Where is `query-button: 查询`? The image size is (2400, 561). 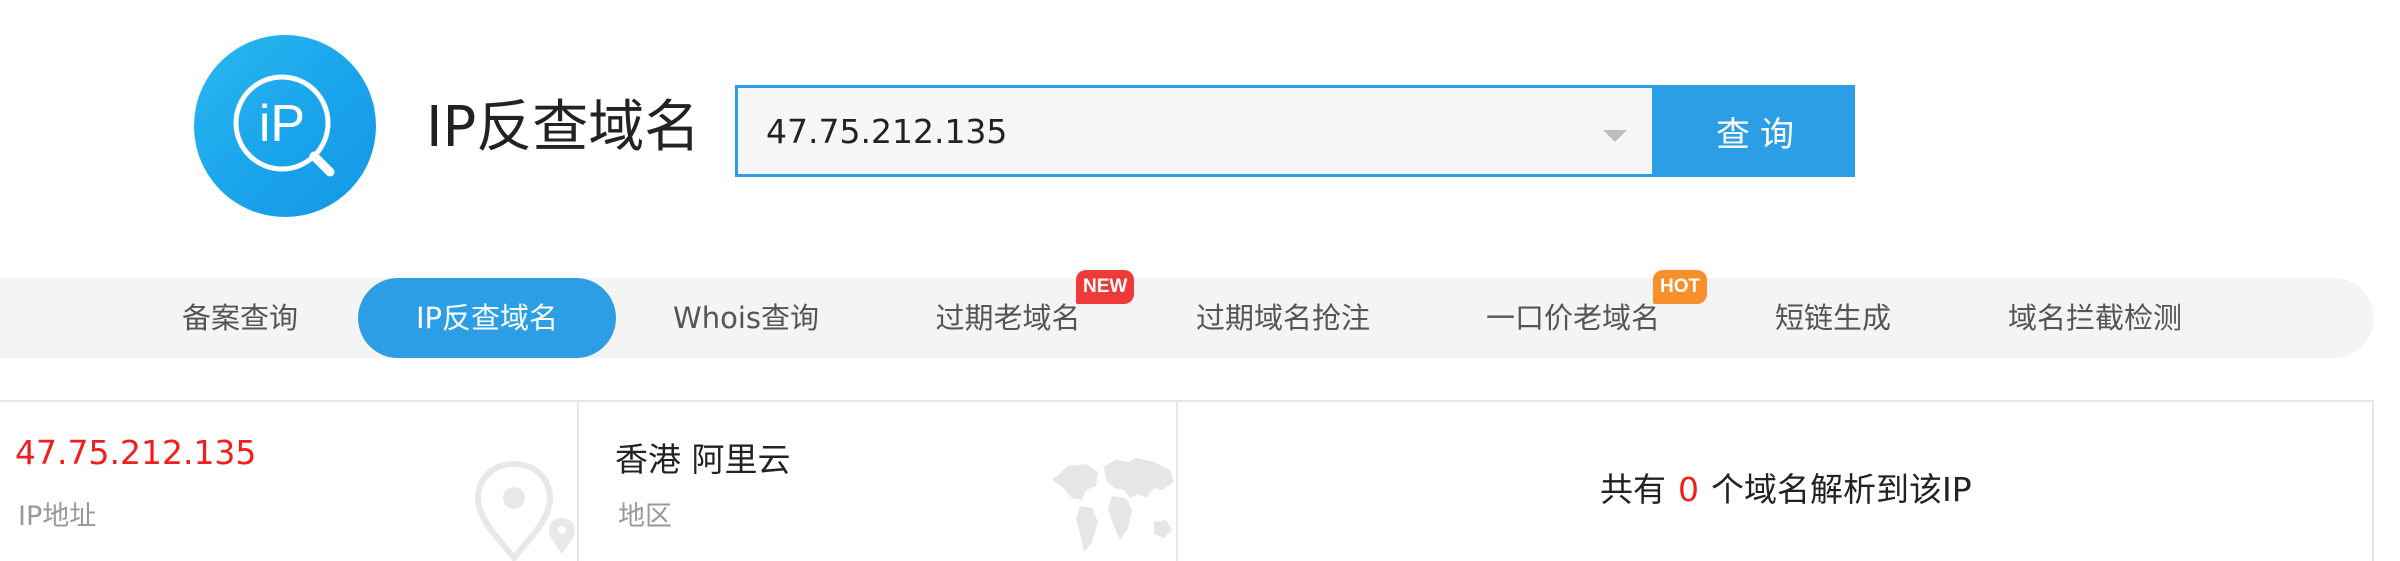
query-button: 查询 is located at coordinates (1755, 131).